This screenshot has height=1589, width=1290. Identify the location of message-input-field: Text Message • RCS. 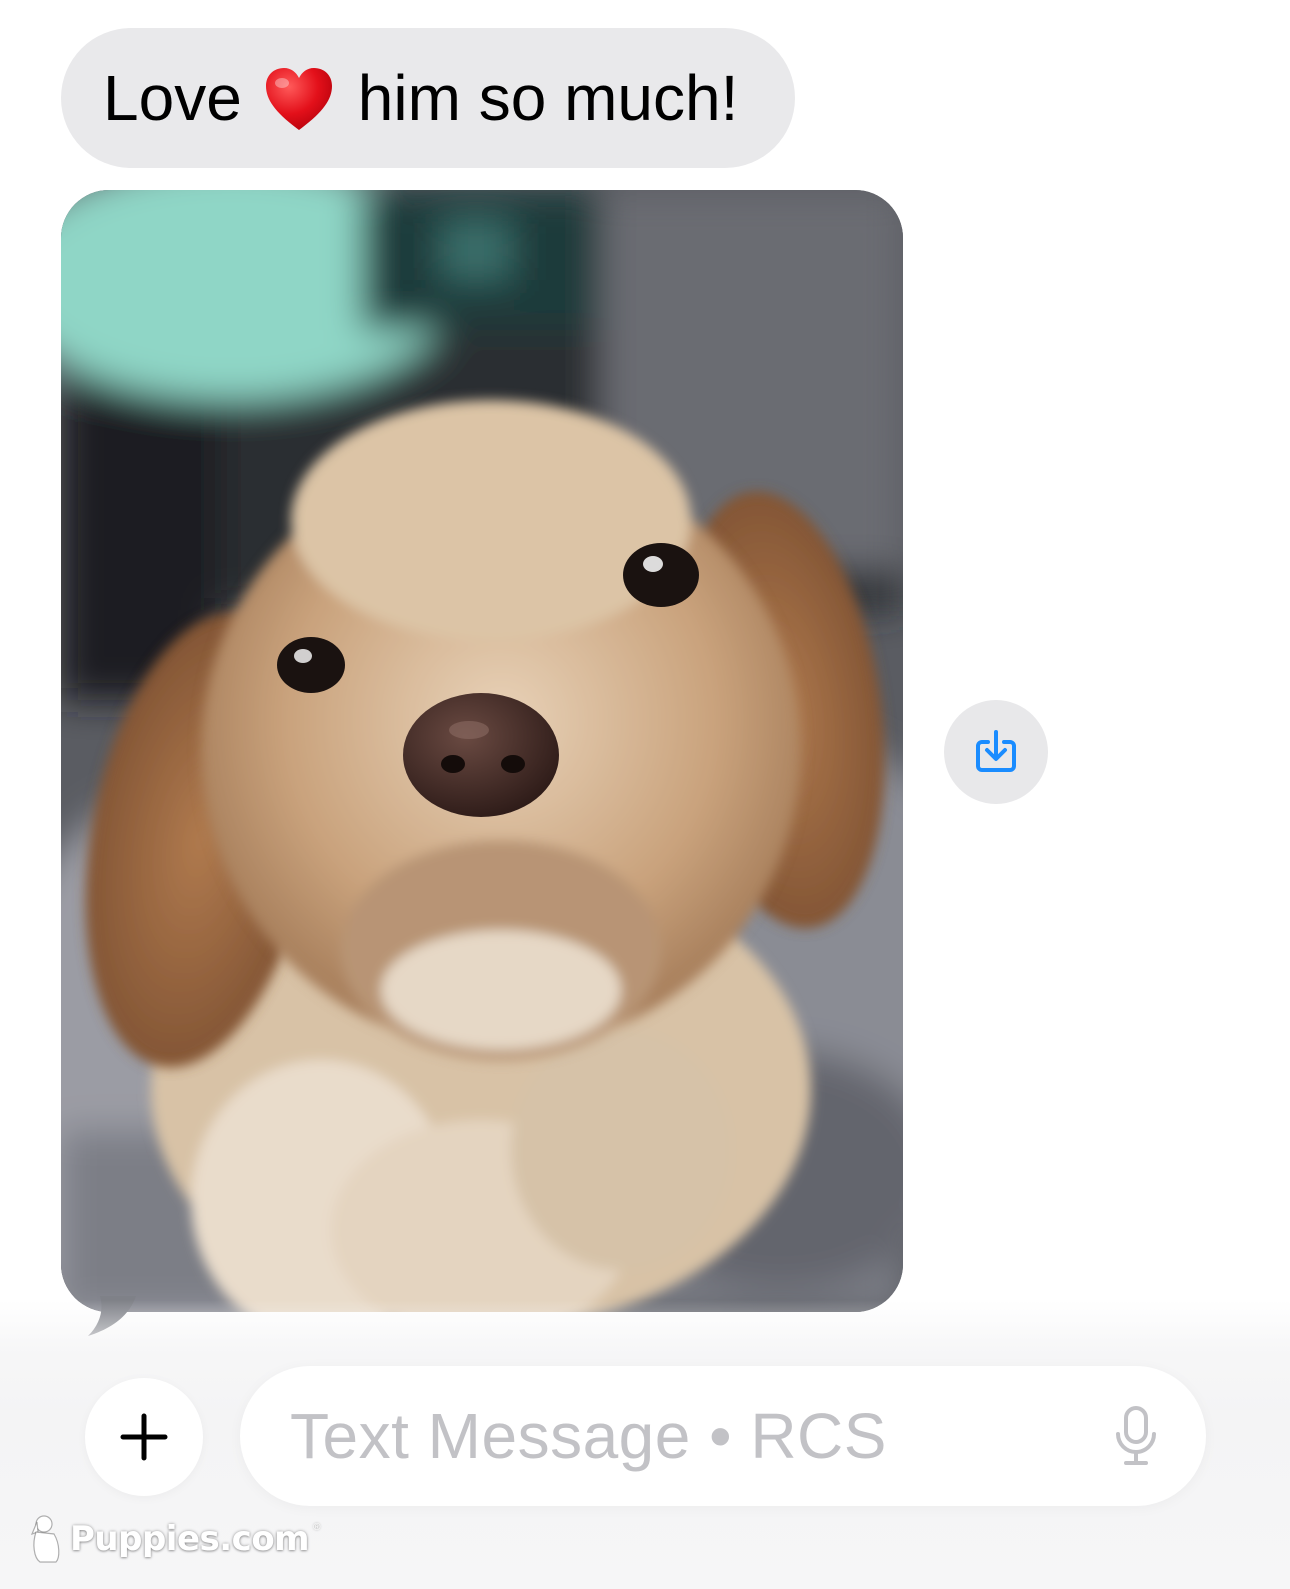
(723, 1436).